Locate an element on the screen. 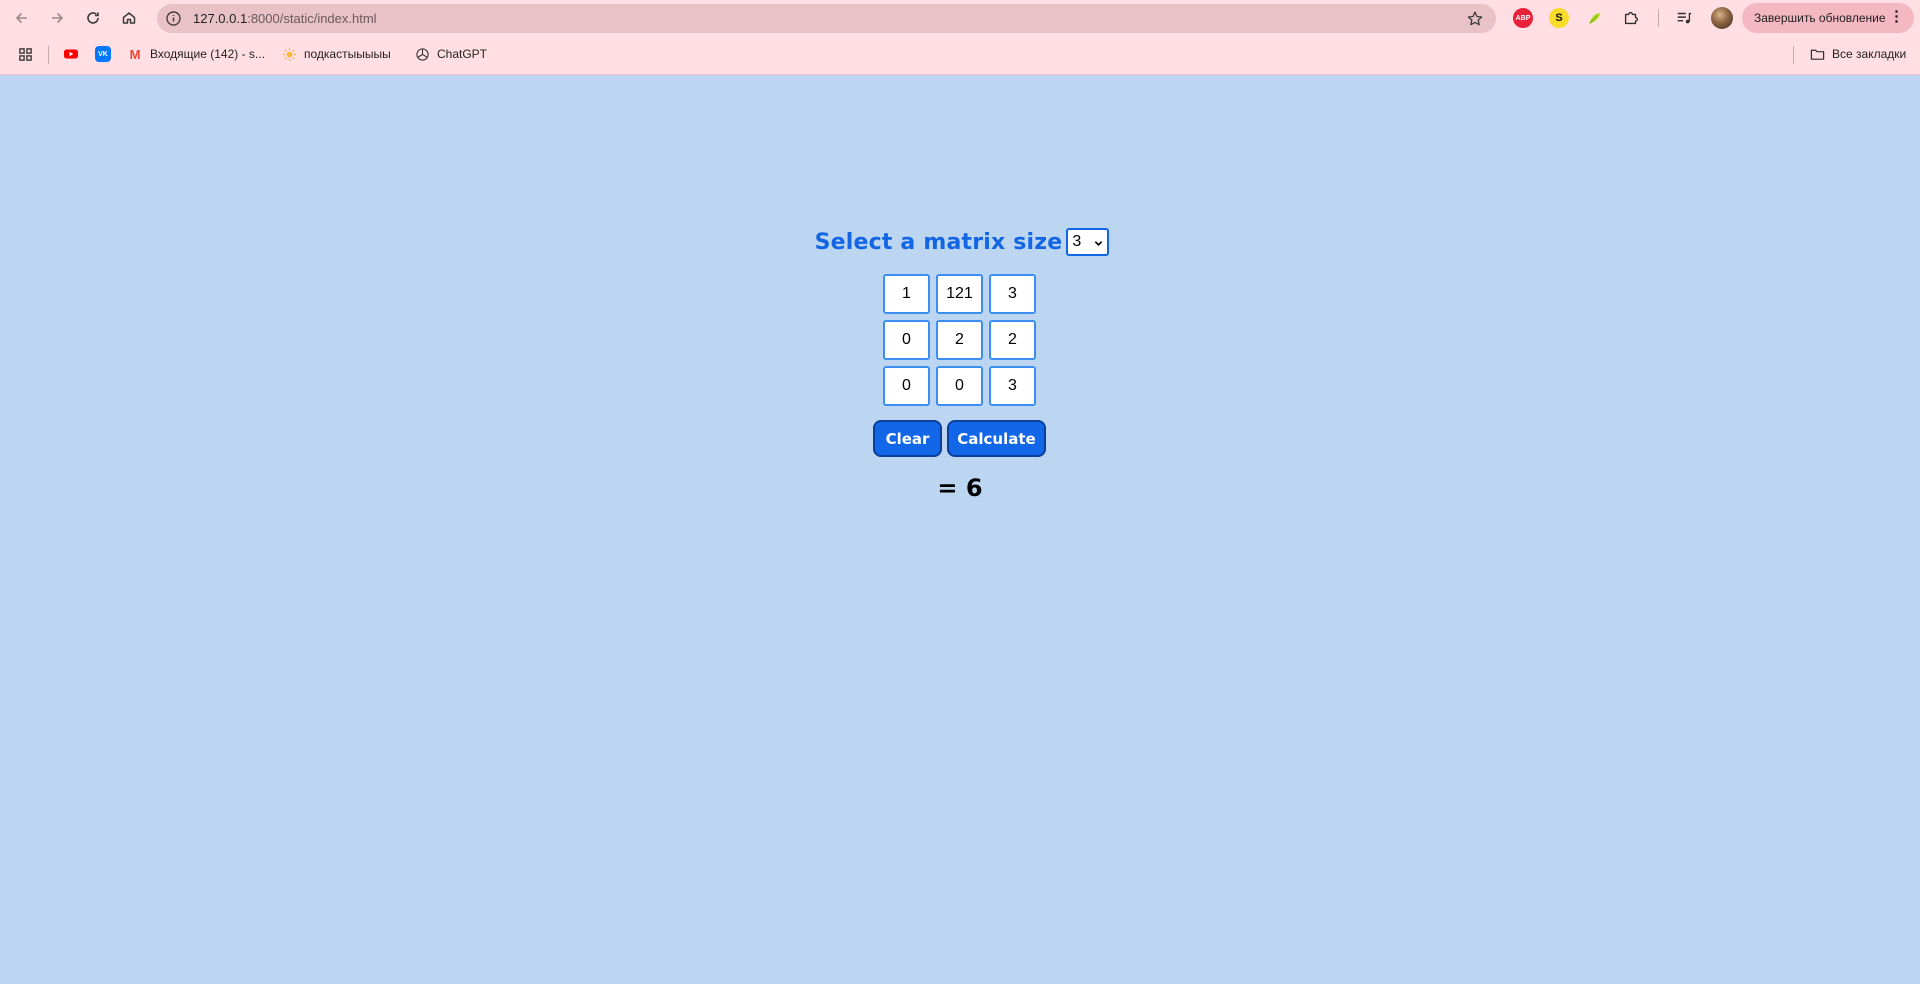 The height and width of the screenshot is (984, 1920). profile-avatar is located at coordinates (1722, 18).